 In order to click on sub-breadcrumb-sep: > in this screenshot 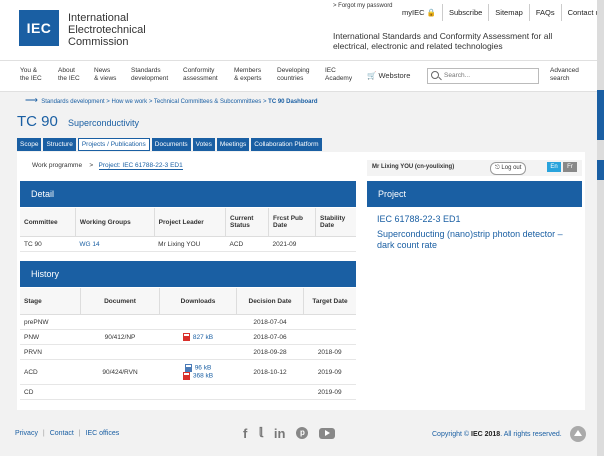, I will do `click(91, 165)`.